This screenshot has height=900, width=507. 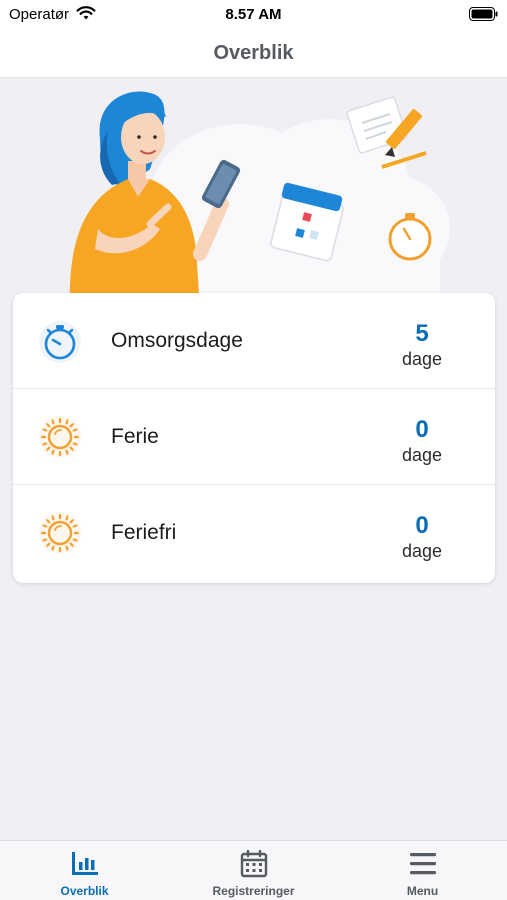 What do you see at coordinates (85, 863) in the screenshot?
I see `bar-chart-icon` at bounding box center [85, 863].